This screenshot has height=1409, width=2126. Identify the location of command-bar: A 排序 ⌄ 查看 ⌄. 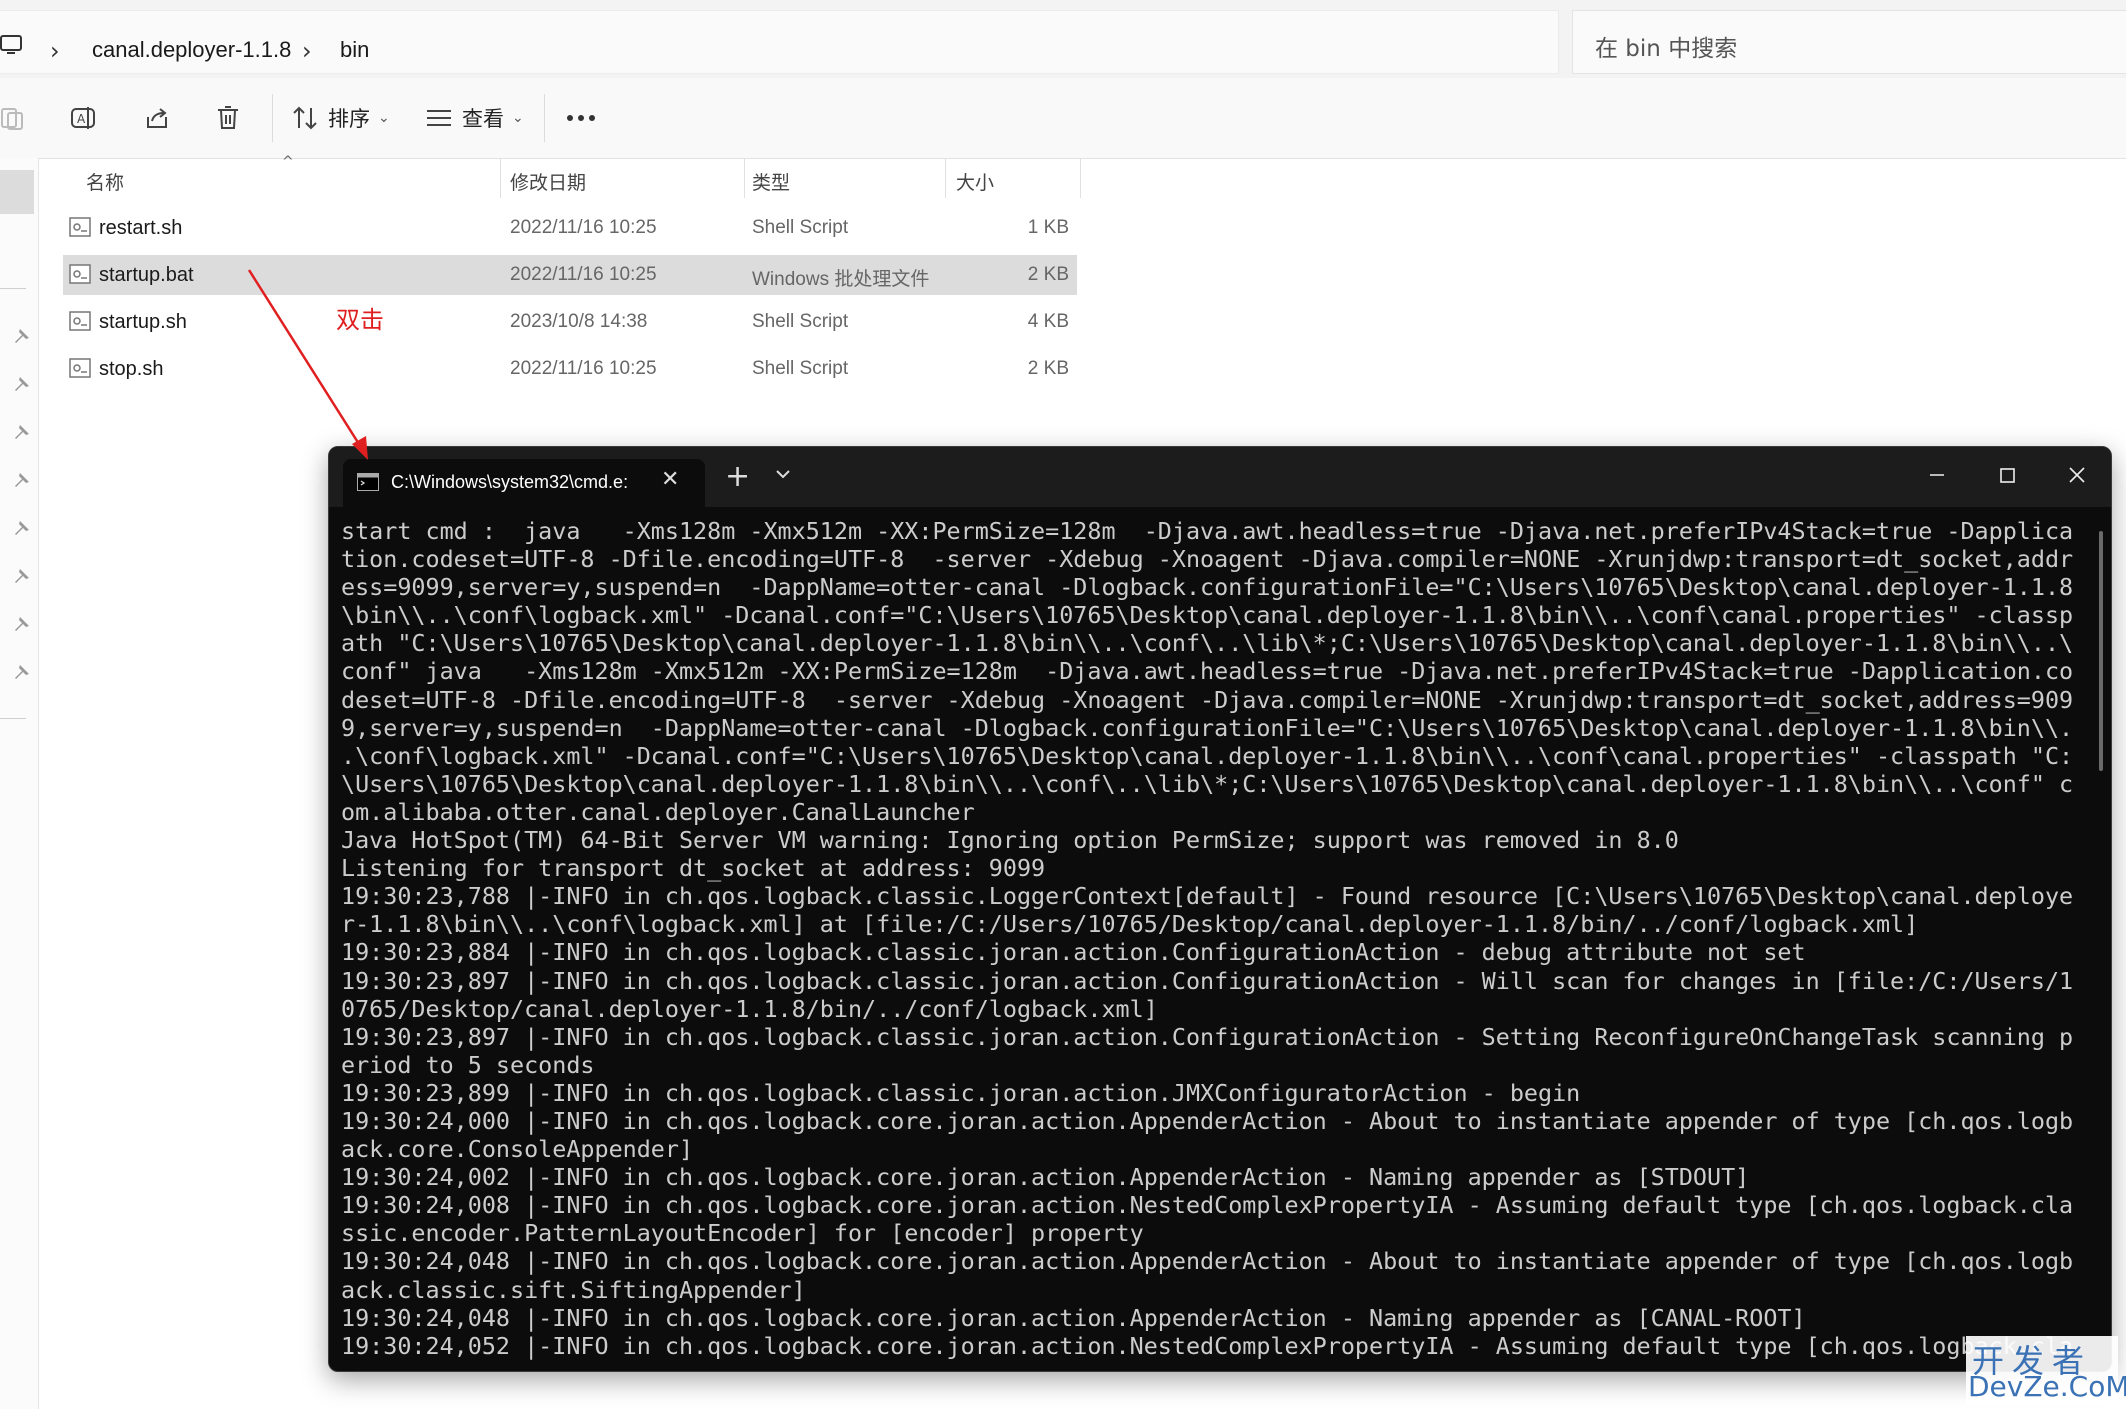
(1063, 118).